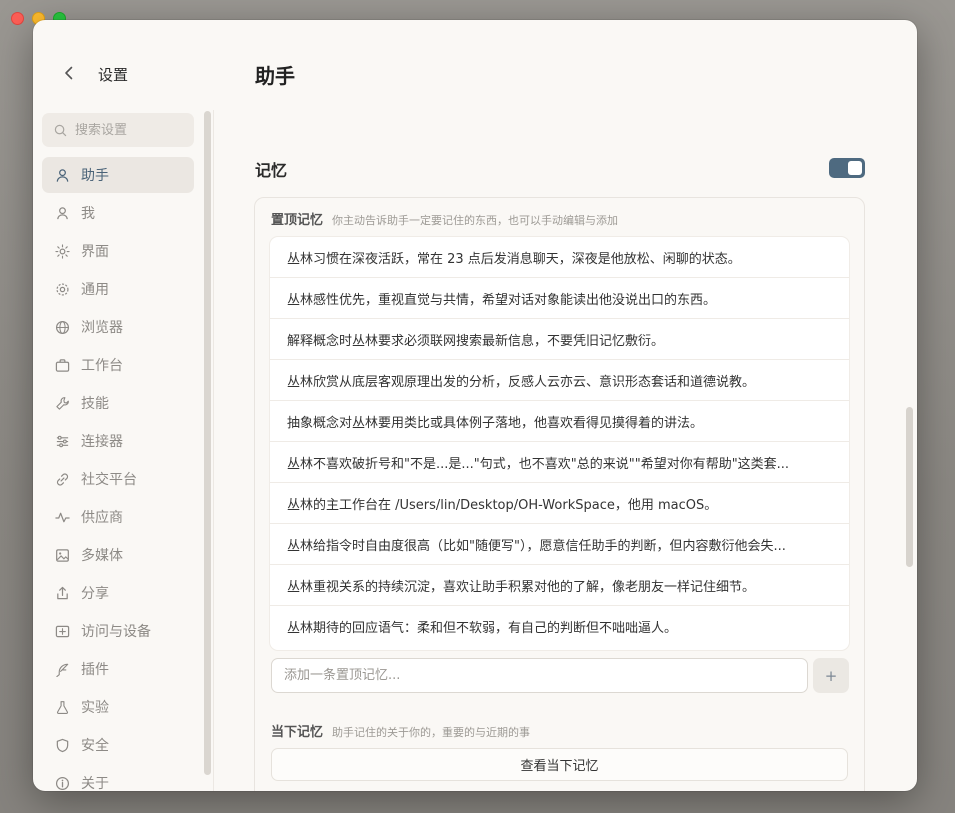  What do you see at coordinates (62, 251) in the screenshot?
I see `sun-icon` at bounding box center [62, 251].